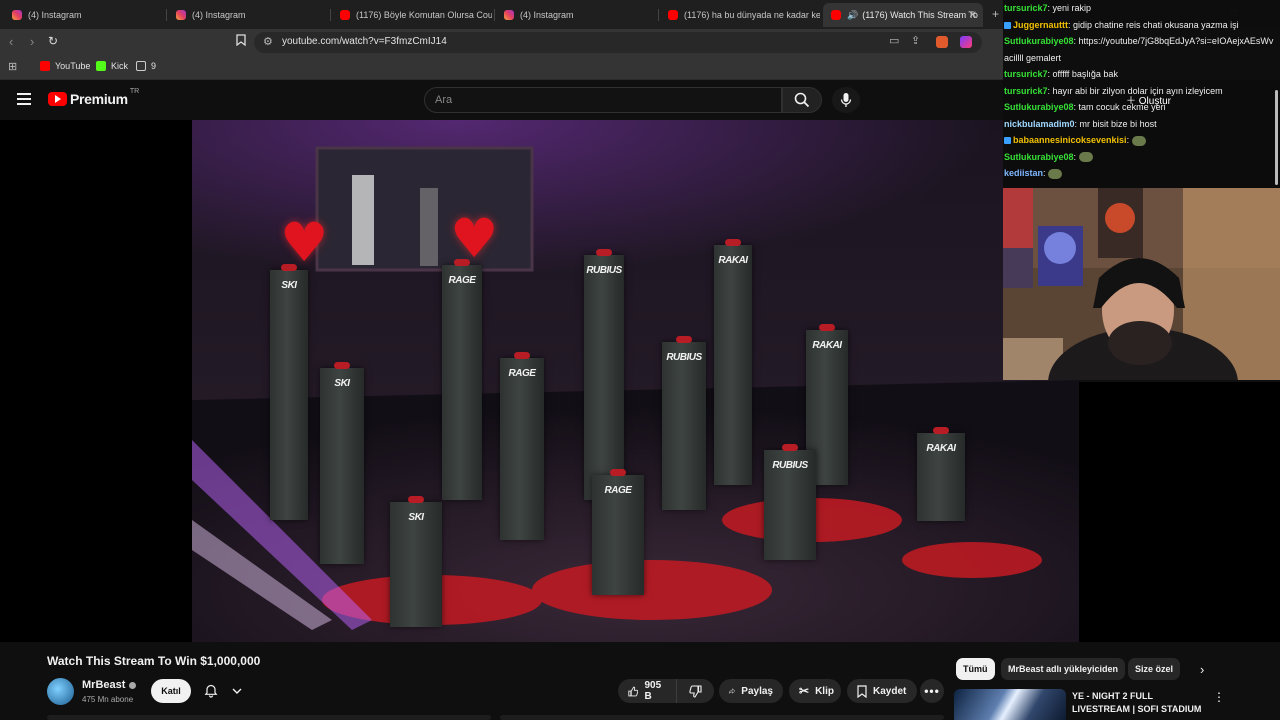 Image resolution: width=1280 pixels, height=720 pixels. Describe the element at coordinates (171, 691) in the screenshot. I see `join-button: Katıl` at that location.